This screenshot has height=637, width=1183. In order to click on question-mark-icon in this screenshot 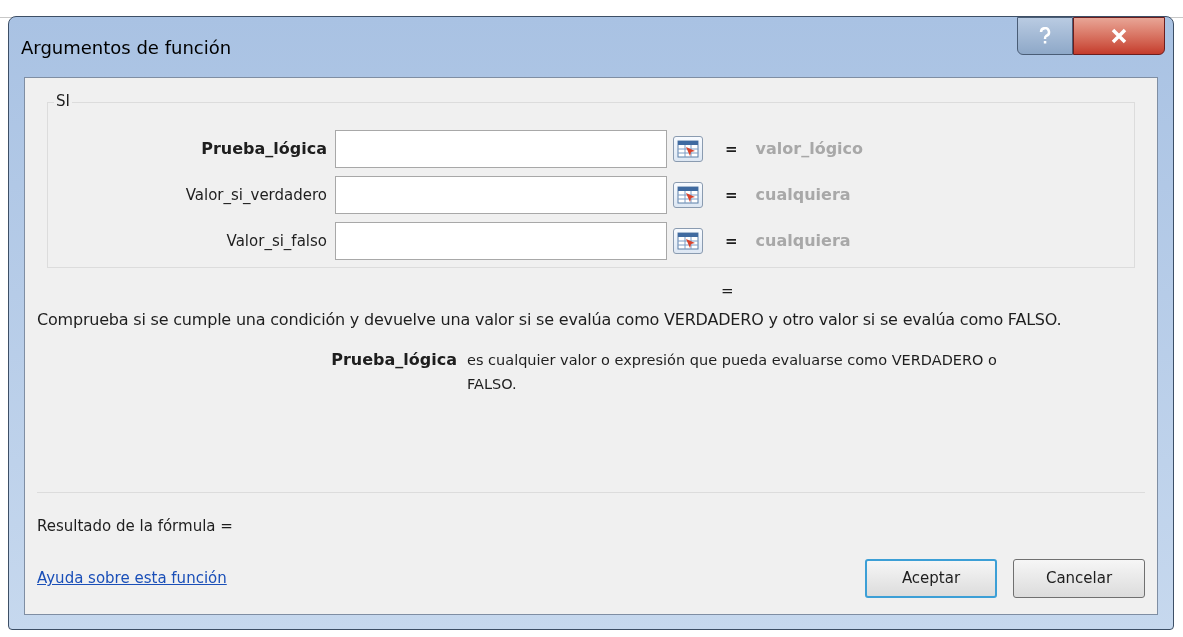, I will do `click(1045, 36)`.